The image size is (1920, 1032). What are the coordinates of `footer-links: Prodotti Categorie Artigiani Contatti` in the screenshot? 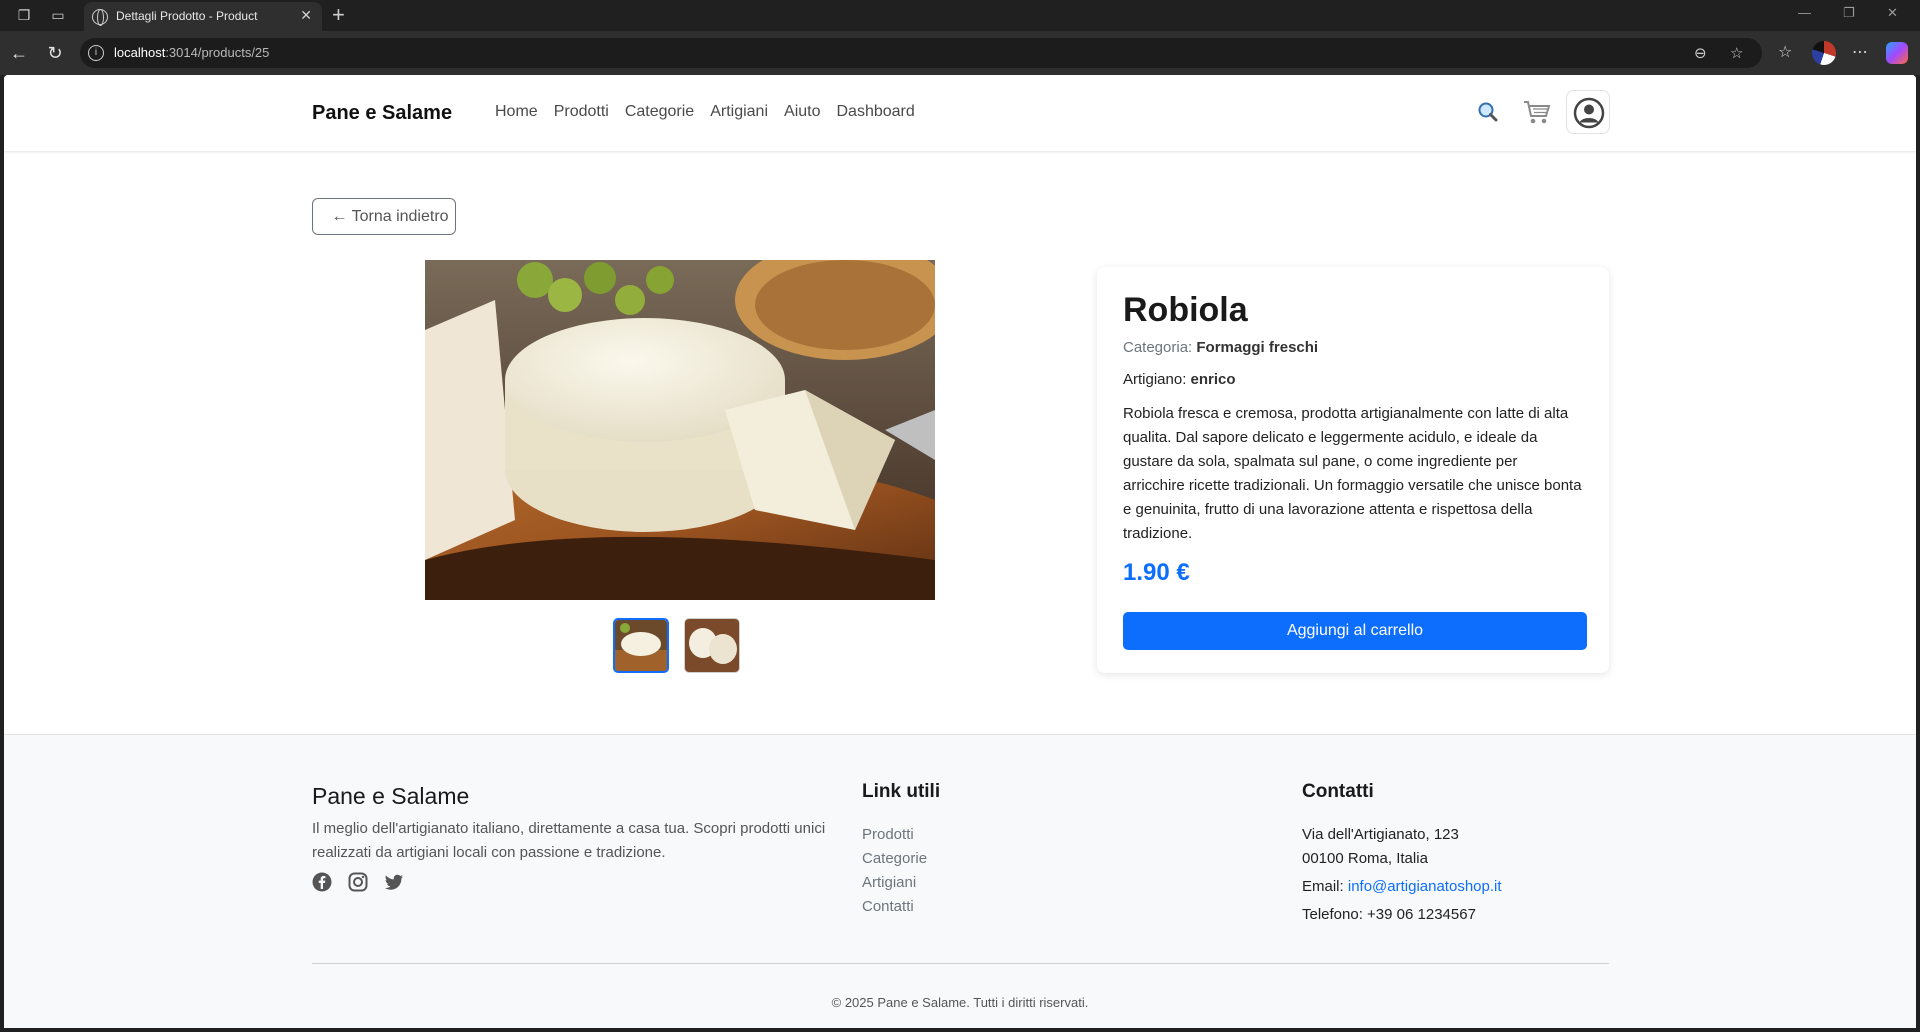 It's located at (894, 871).